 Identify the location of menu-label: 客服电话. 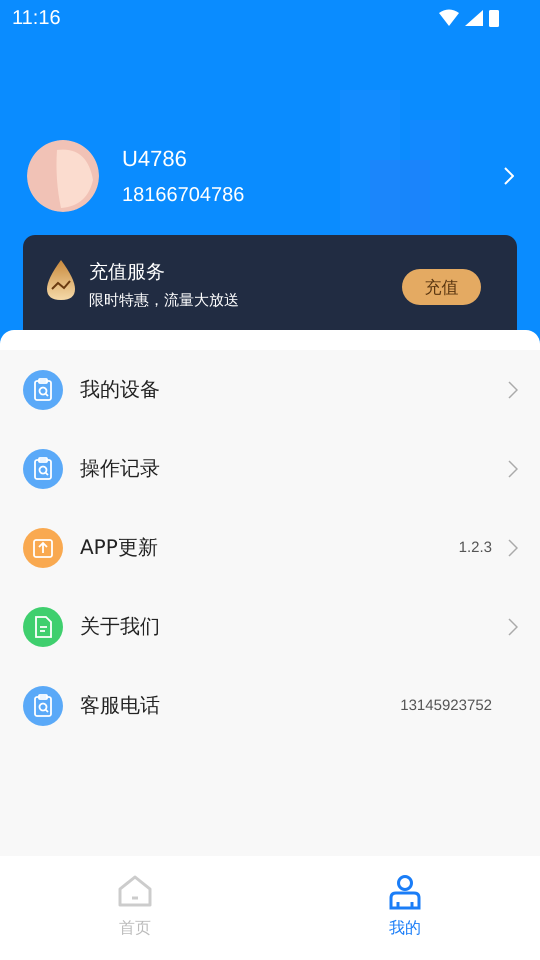
(120, 705).